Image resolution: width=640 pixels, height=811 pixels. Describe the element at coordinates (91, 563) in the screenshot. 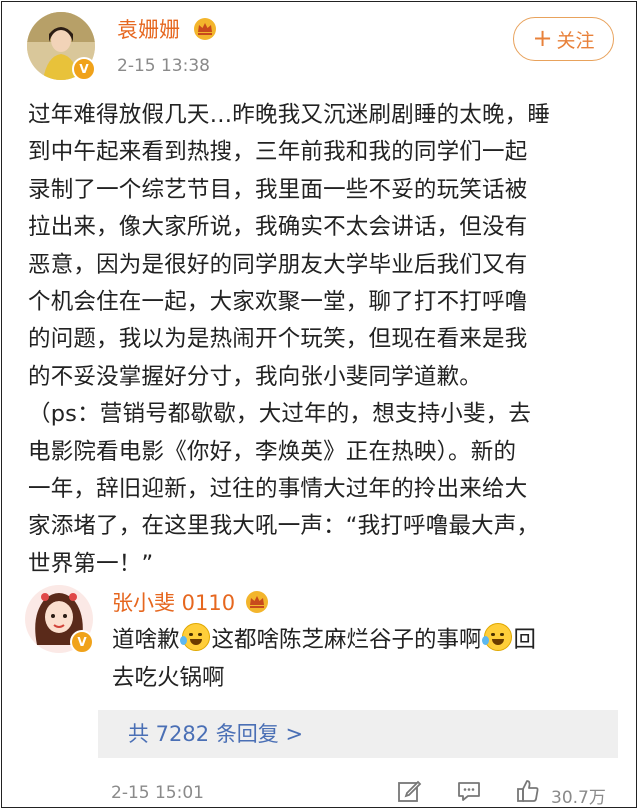

I see `post-line: 世界第一！”` at that location.